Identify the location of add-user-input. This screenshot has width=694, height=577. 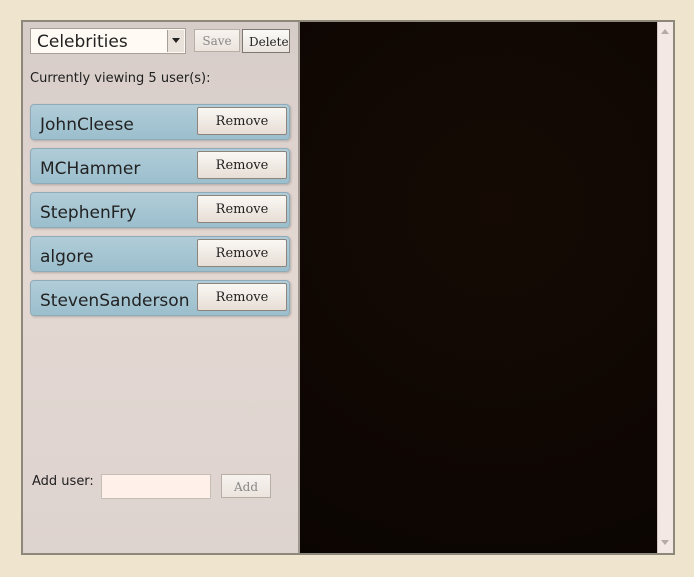
(156, 486).